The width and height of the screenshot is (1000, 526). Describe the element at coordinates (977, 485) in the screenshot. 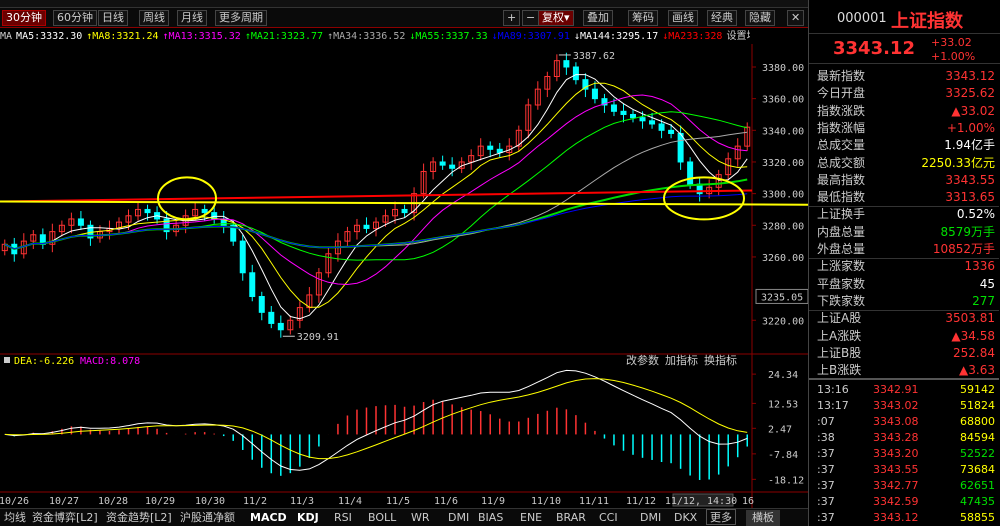

I see `tick-volume: 62651` at that location.